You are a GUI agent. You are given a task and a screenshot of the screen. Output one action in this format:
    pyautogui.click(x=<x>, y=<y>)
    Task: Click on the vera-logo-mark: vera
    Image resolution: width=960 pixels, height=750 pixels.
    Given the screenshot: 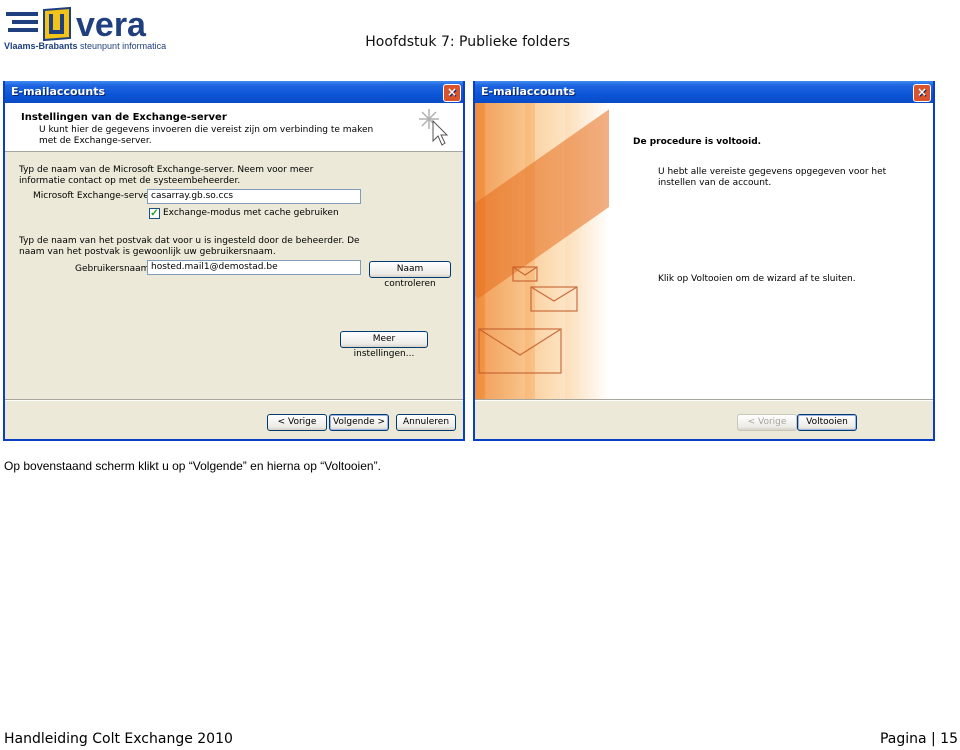 What is the action you would take?
    pyautogui.click(x=76, y=25)
    